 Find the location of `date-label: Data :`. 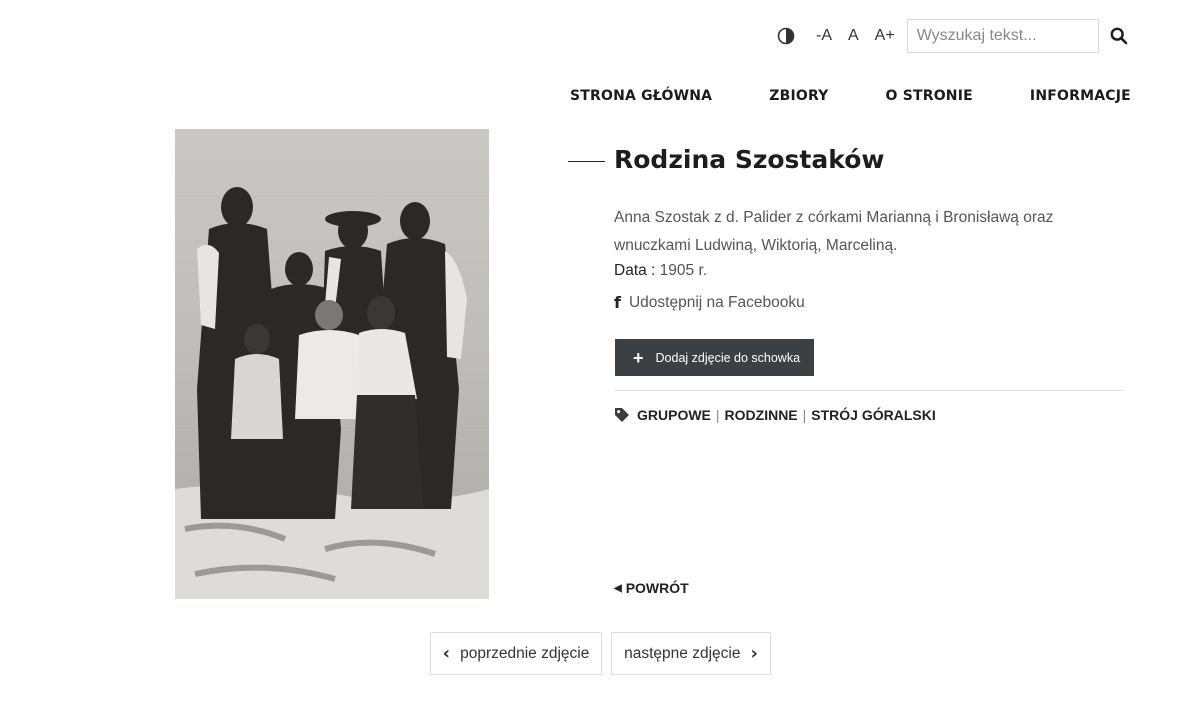

date-label: Data : is located at coordinates (635, 270).